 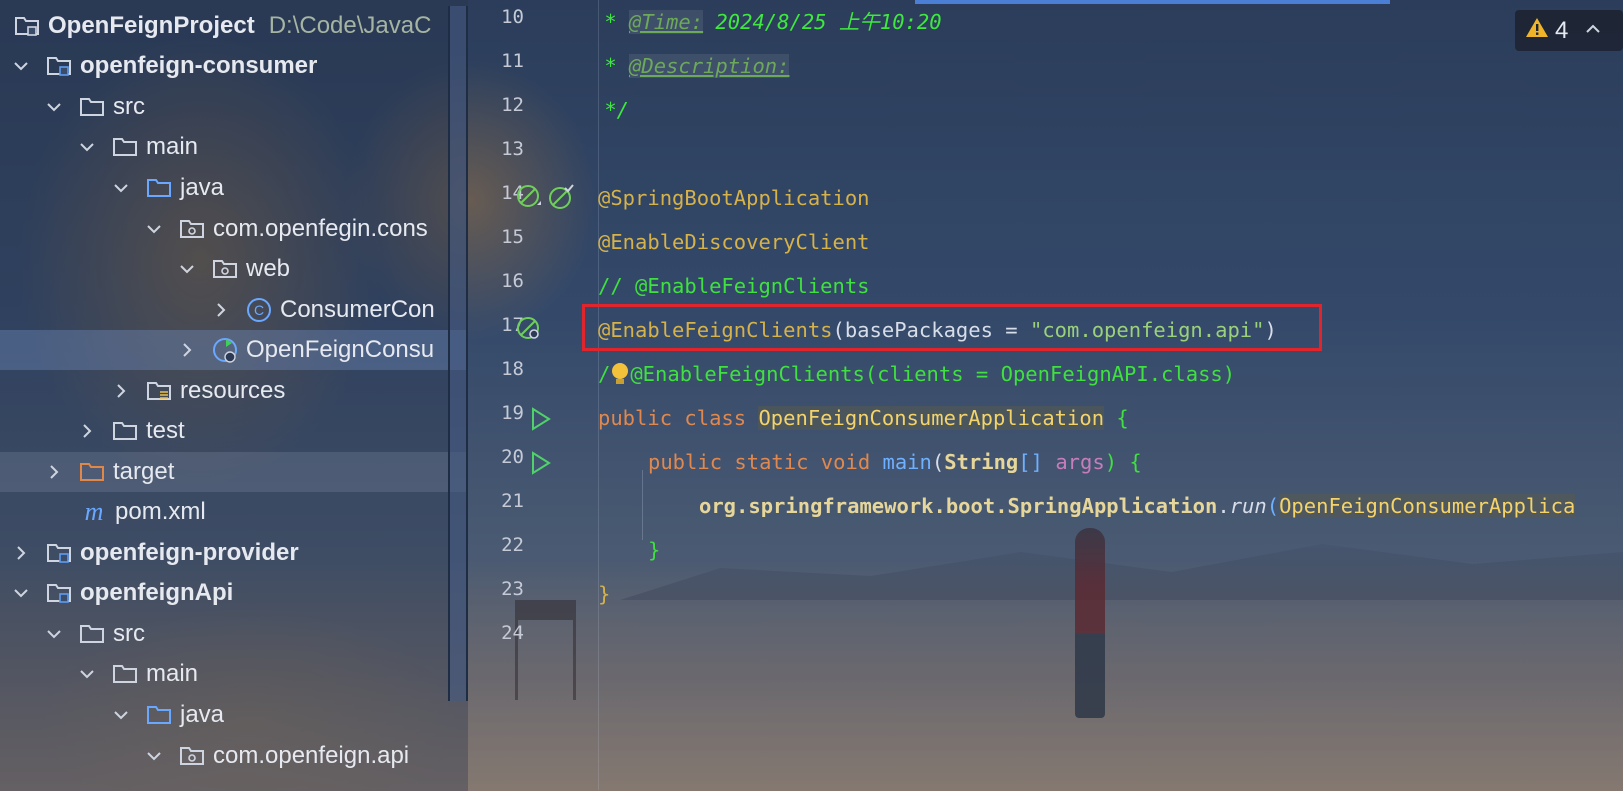 What do you see at coordinates (189, 552) in the screenshot?
I see `tree-item-label: openfeign-provider` at bounding box center [189, 552].